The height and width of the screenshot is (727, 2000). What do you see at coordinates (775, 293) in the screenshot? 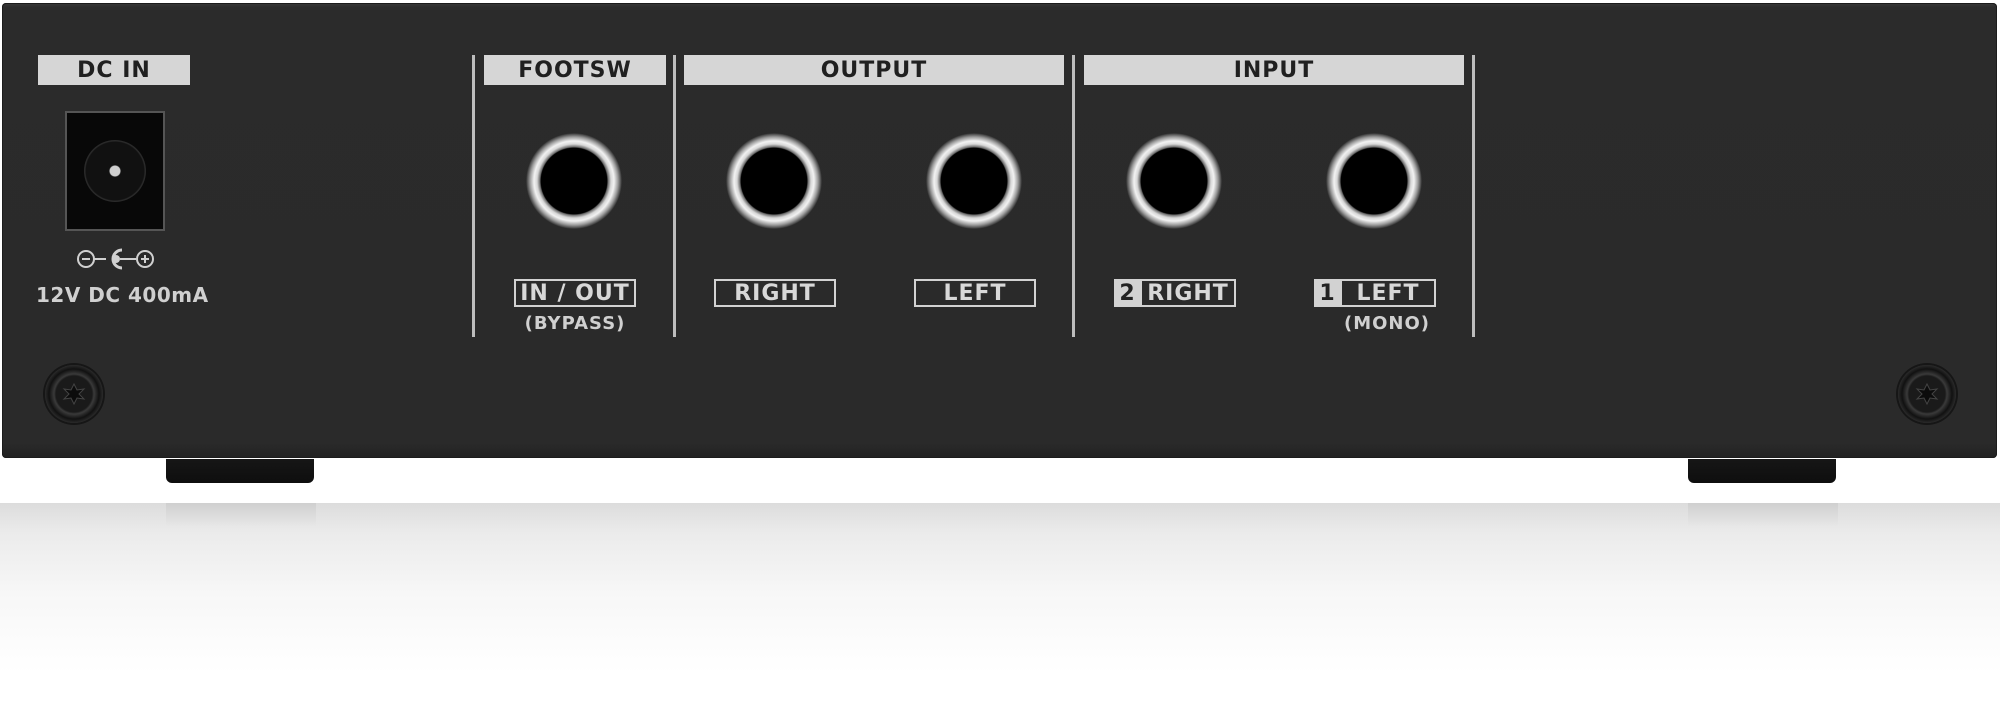
I see `output-right-label: RIGHT` at bounding box center [775, 293].